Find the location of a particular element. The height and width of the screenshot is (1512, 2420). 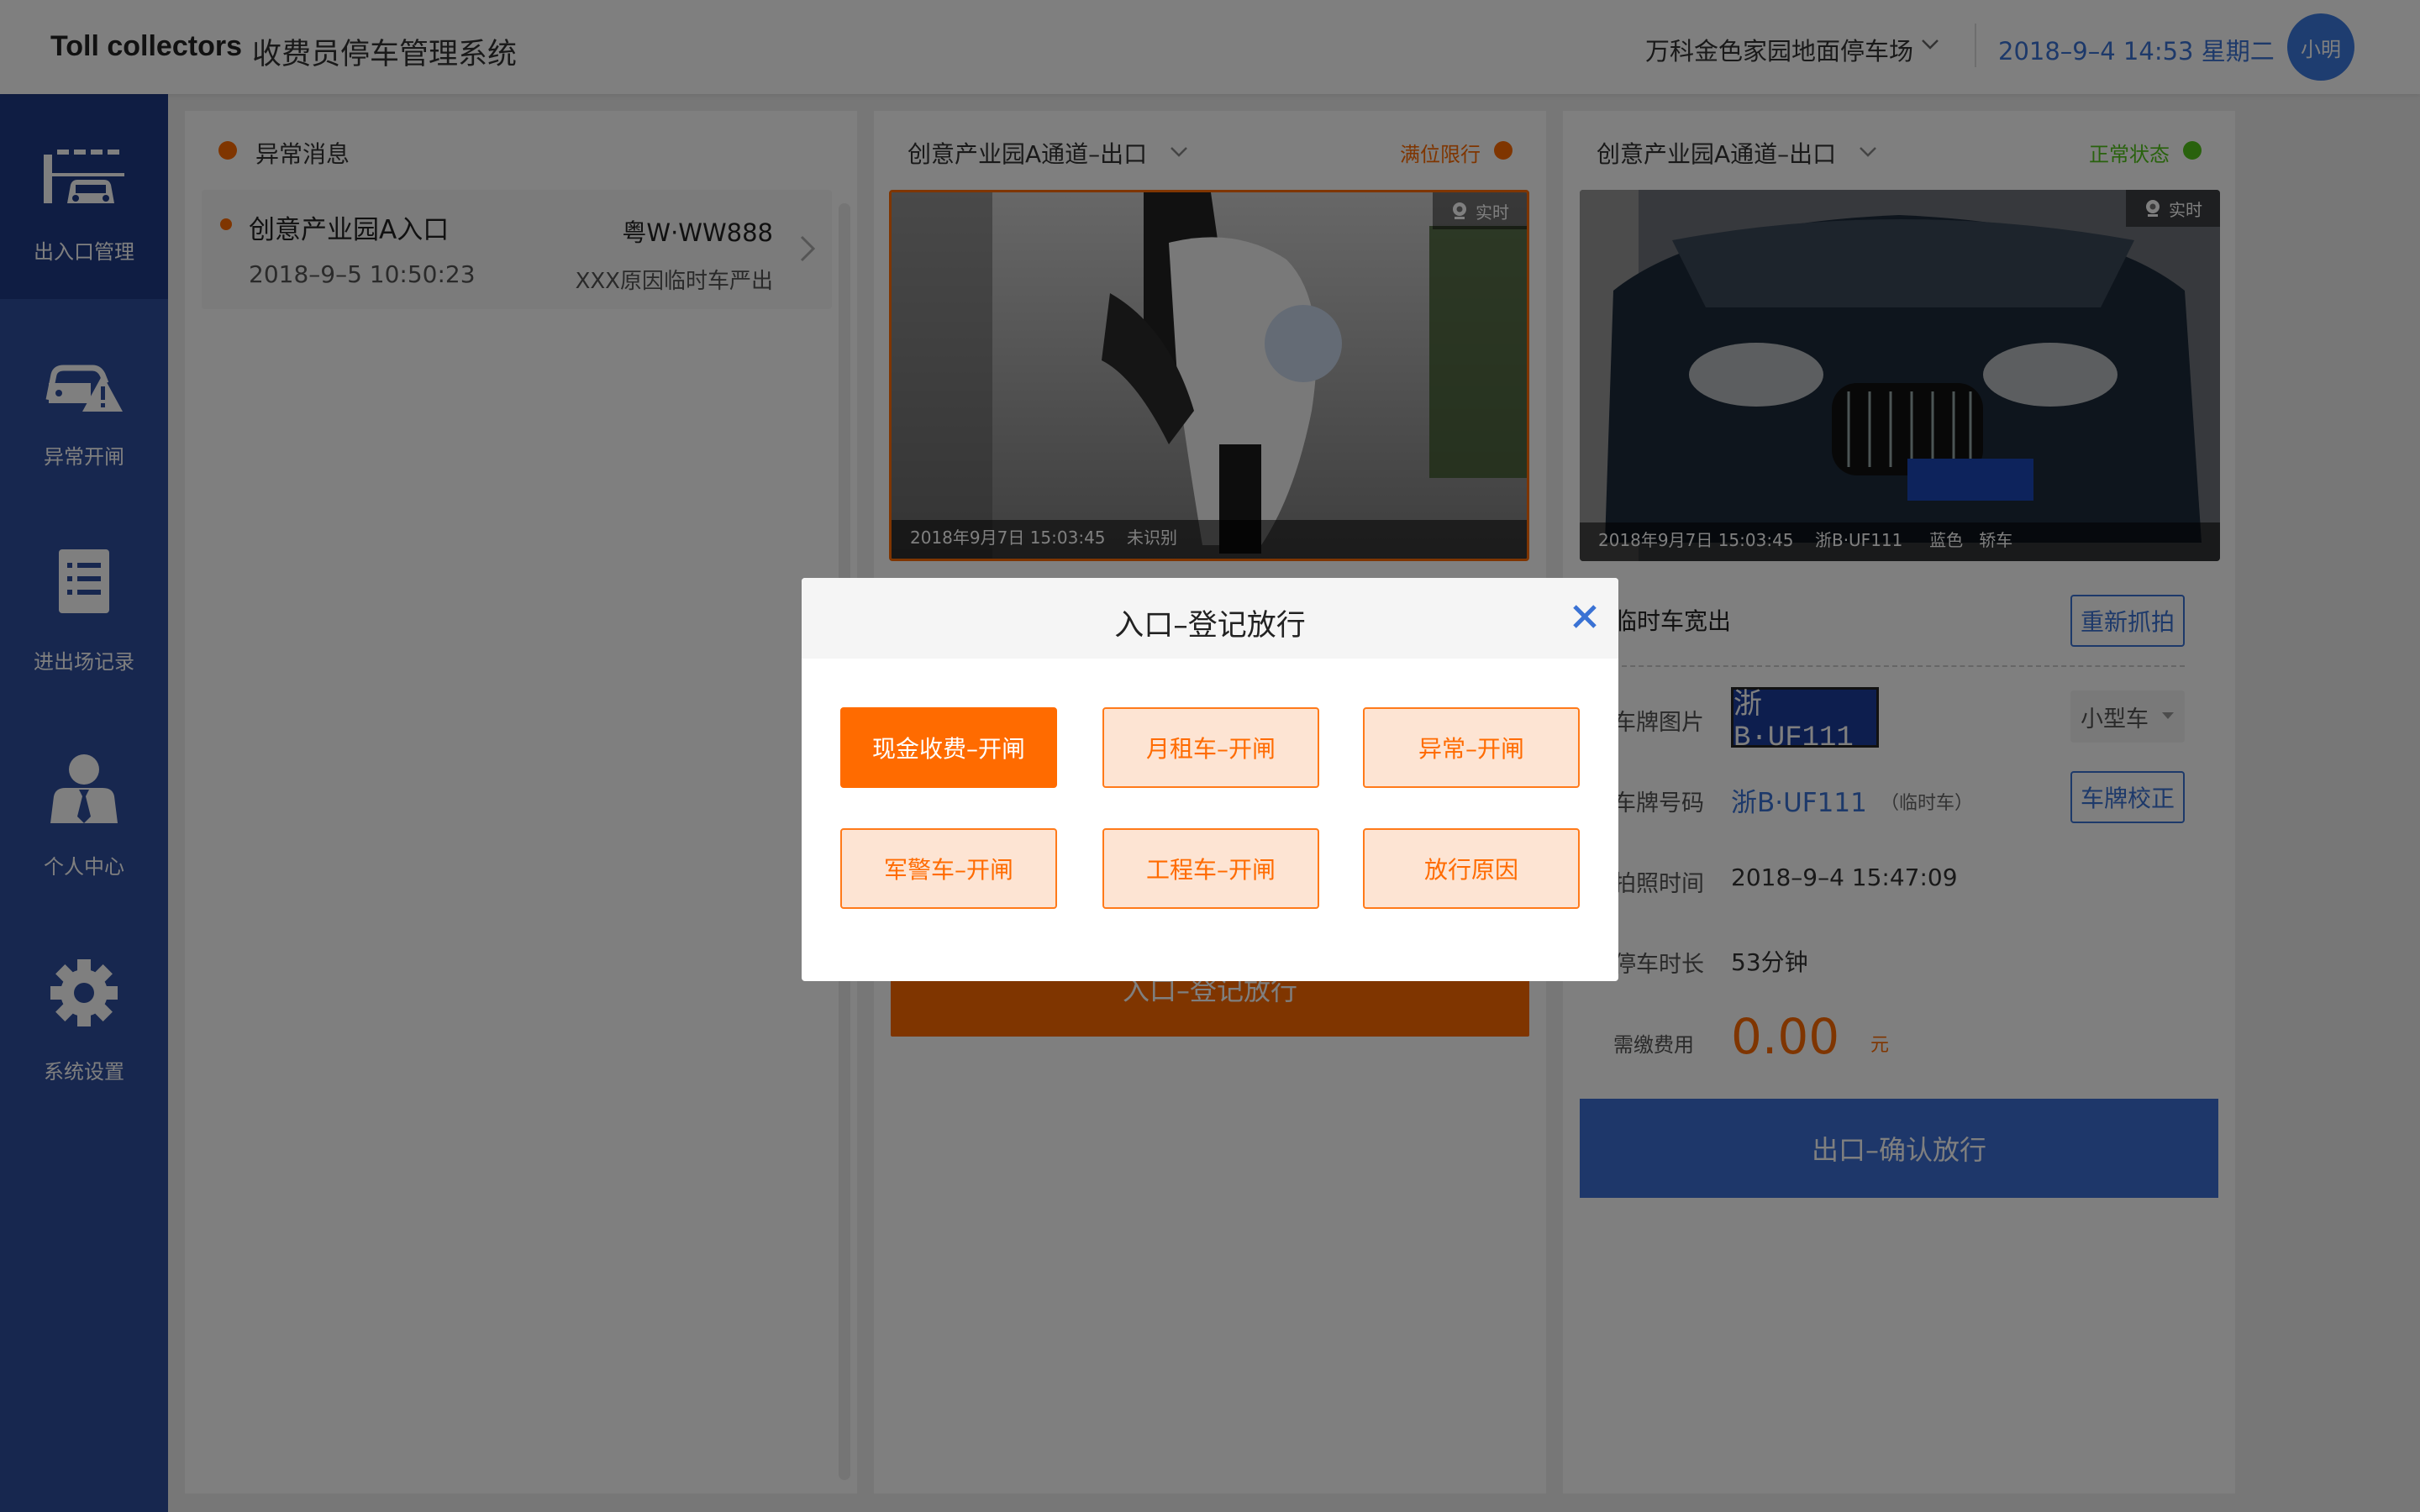

dialog-header: 入口–登记放行 is located at coordinates (1210, 618).